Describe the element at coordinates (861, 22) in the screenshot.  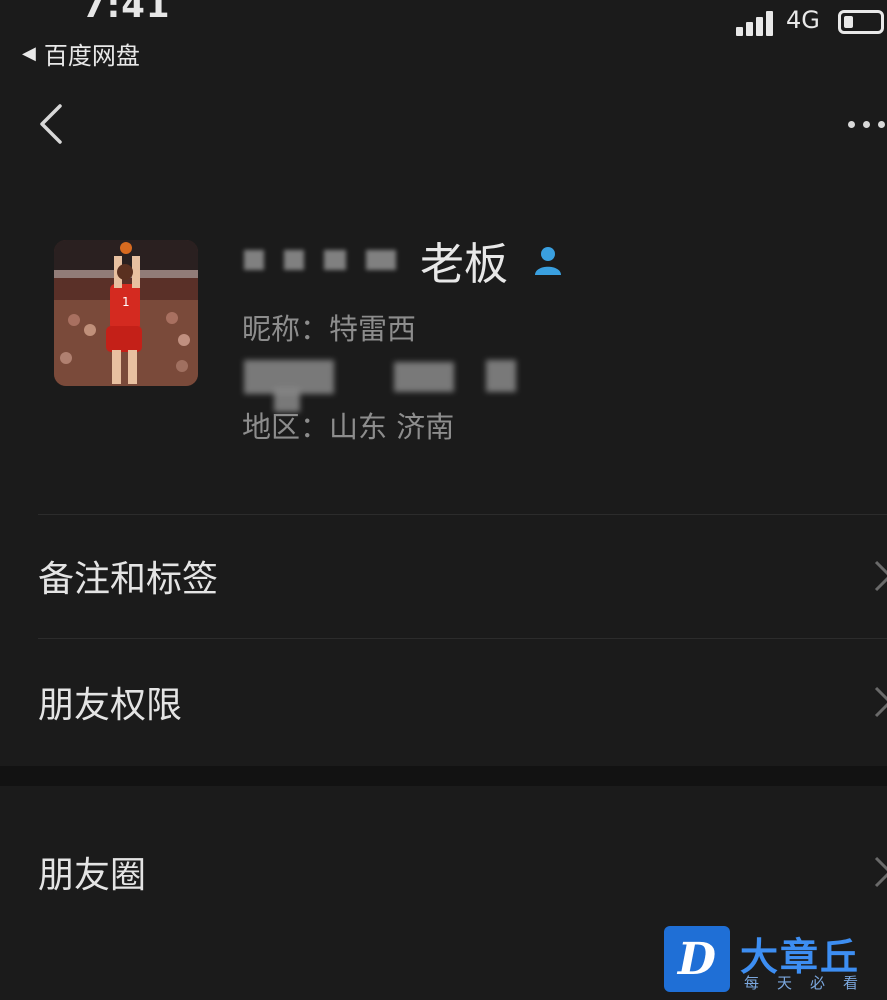
I see `battery-icon` at that location.